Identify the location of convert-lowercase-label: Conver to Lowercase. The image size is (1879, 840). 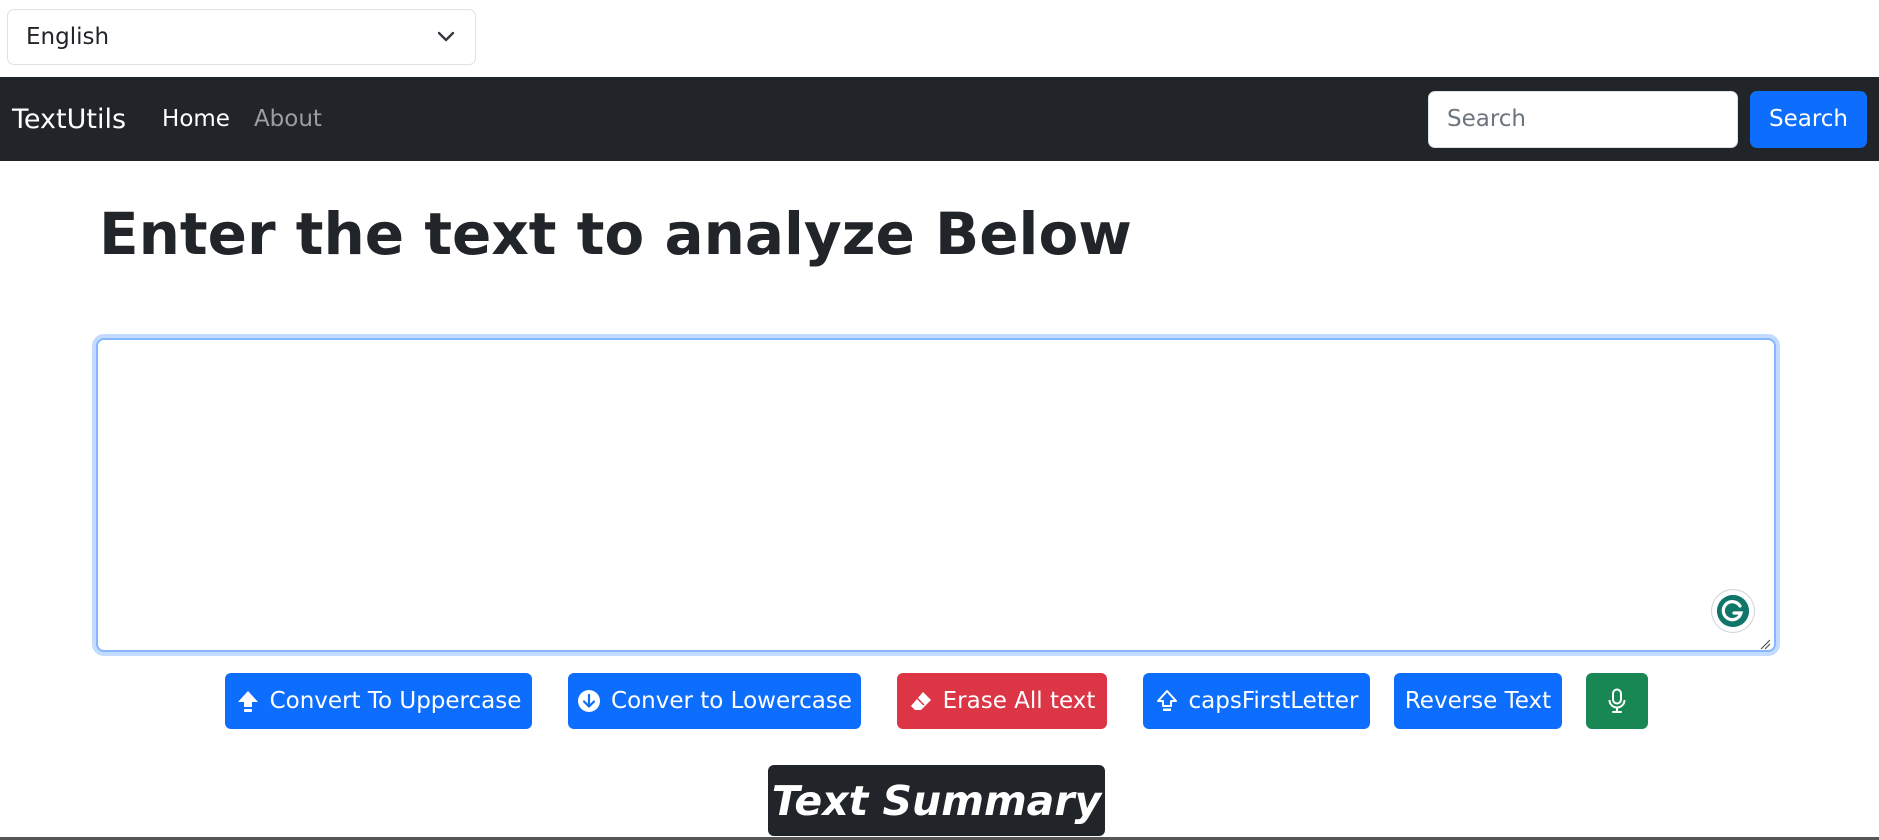
(731, 701).